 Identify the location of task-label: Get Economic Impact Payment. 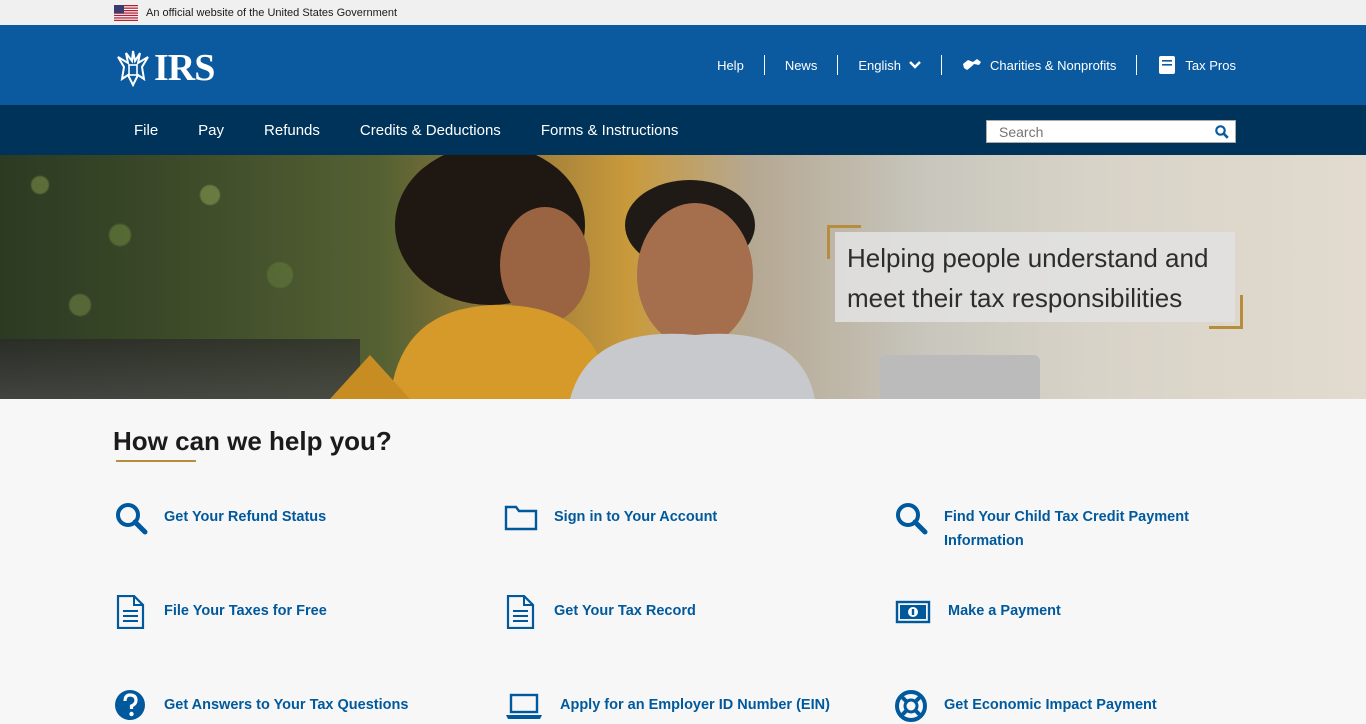
(1050, 705).